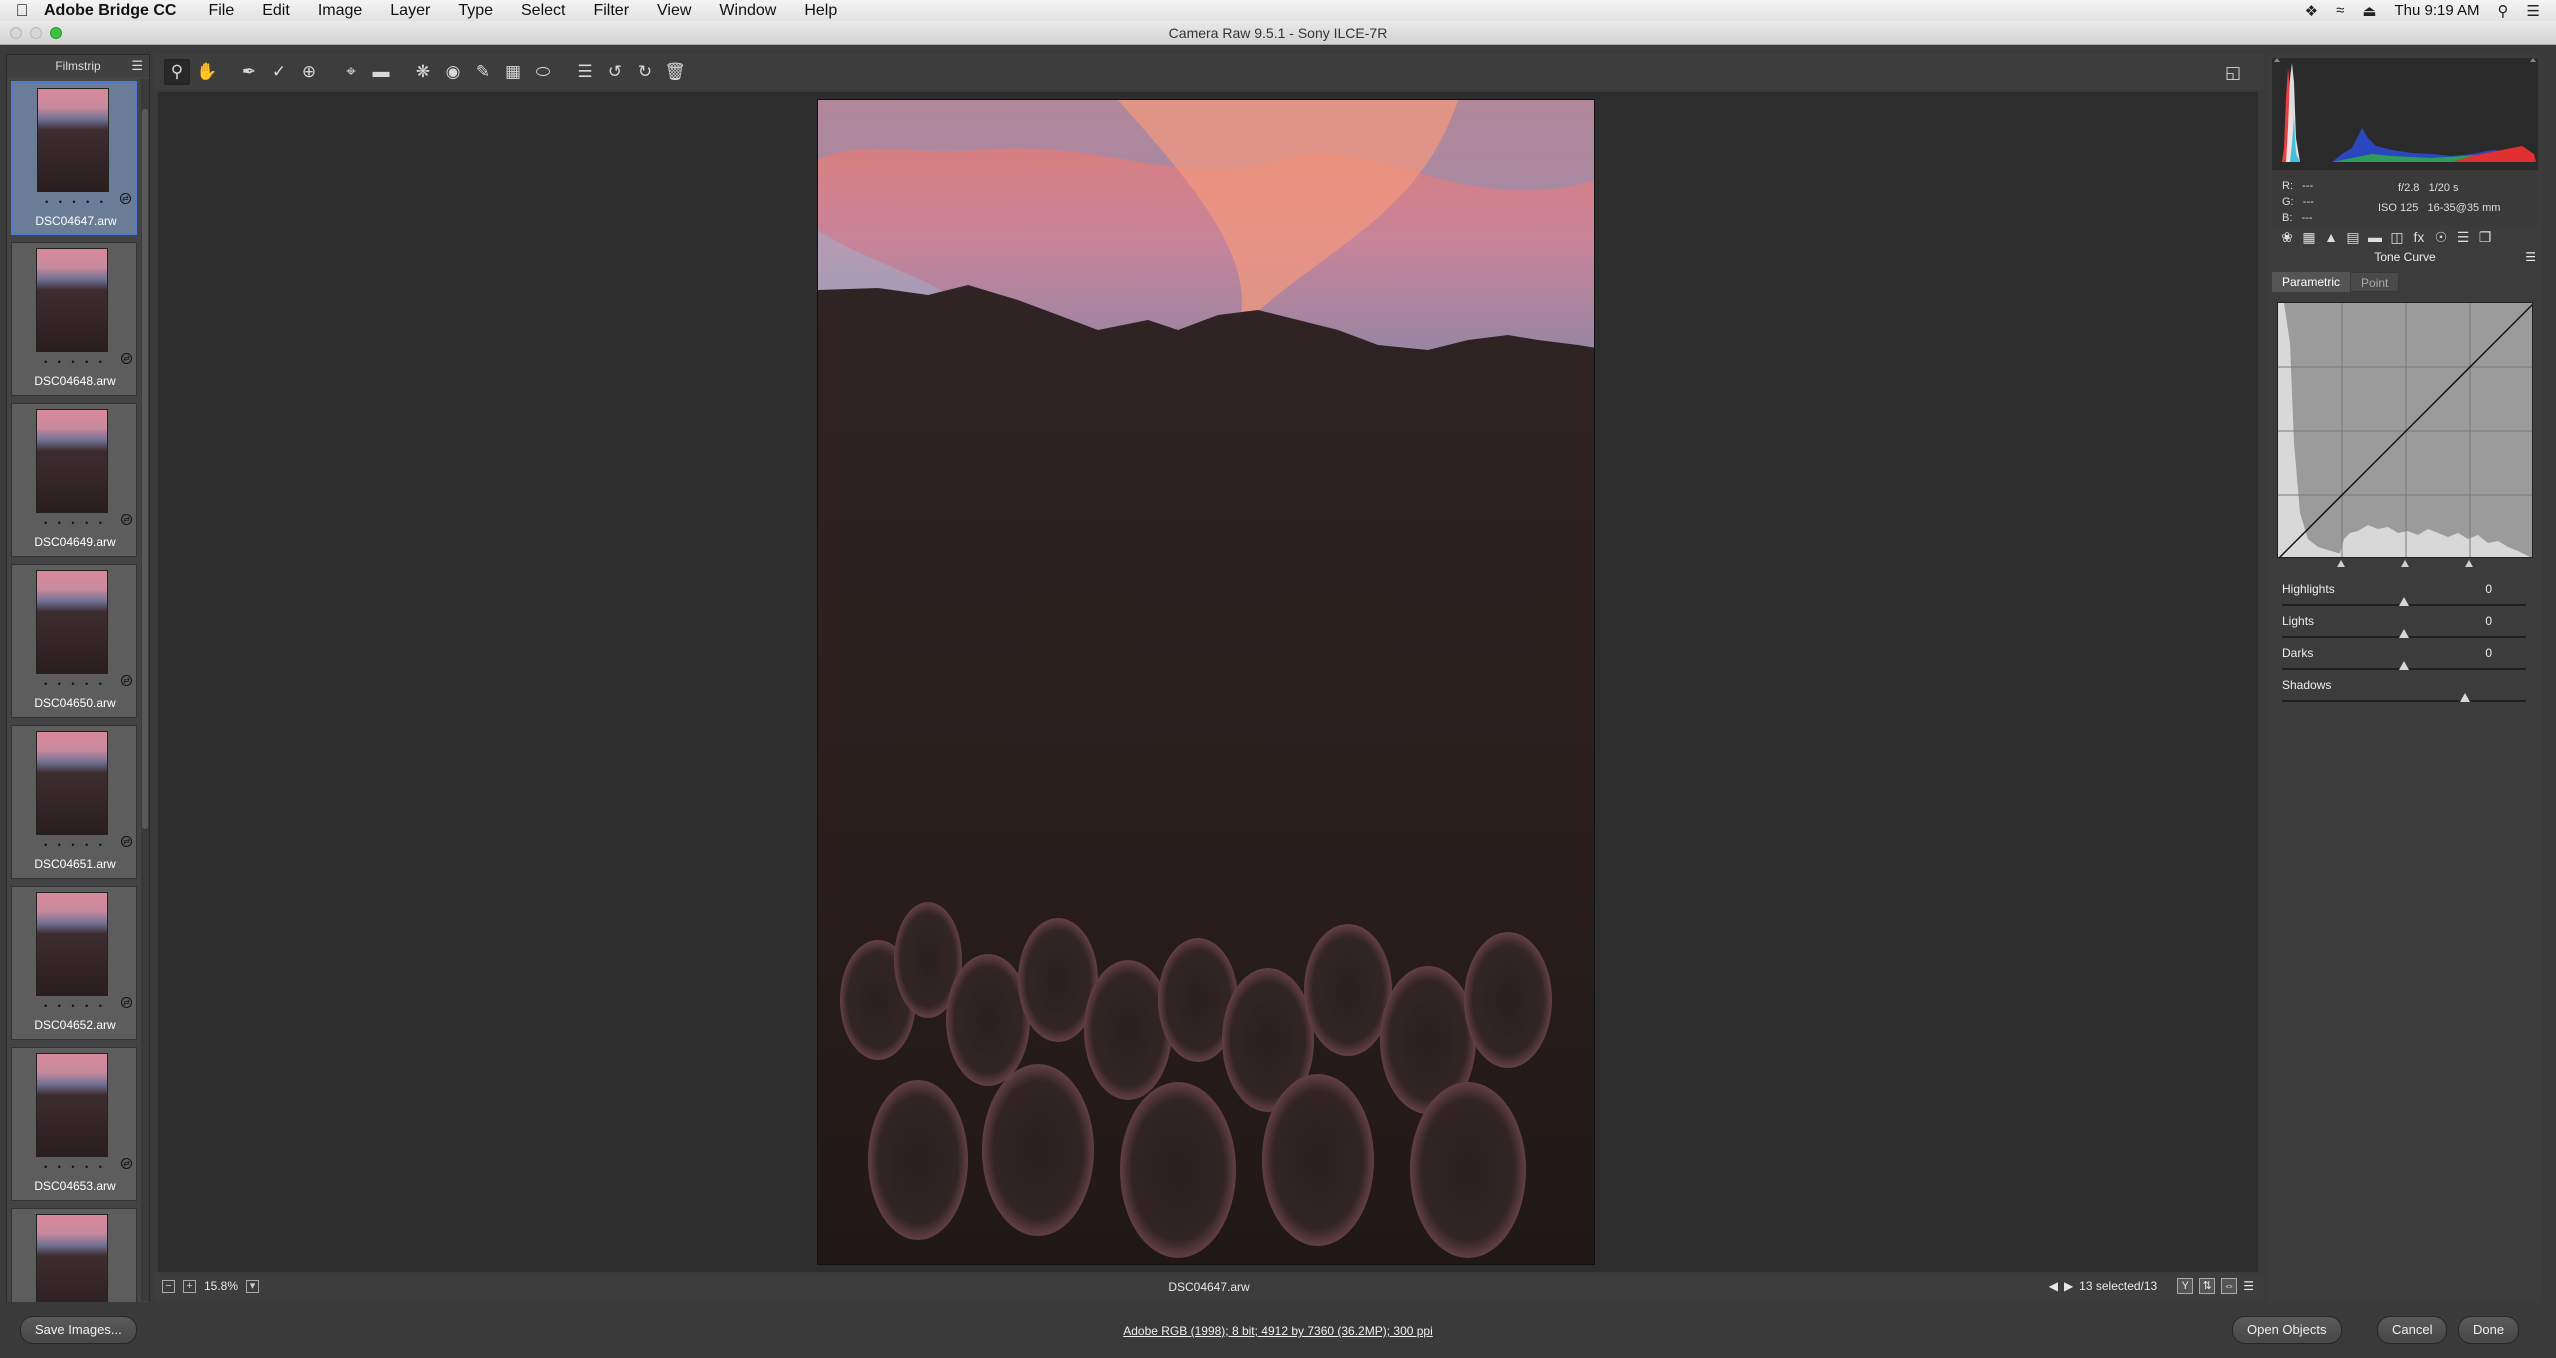 The image size is (2556, 1358). What do you see at coordinates (2404, 693) in the screenshot?
I see `shadows-slider: Shadows` at bounding box center [2404, 693].